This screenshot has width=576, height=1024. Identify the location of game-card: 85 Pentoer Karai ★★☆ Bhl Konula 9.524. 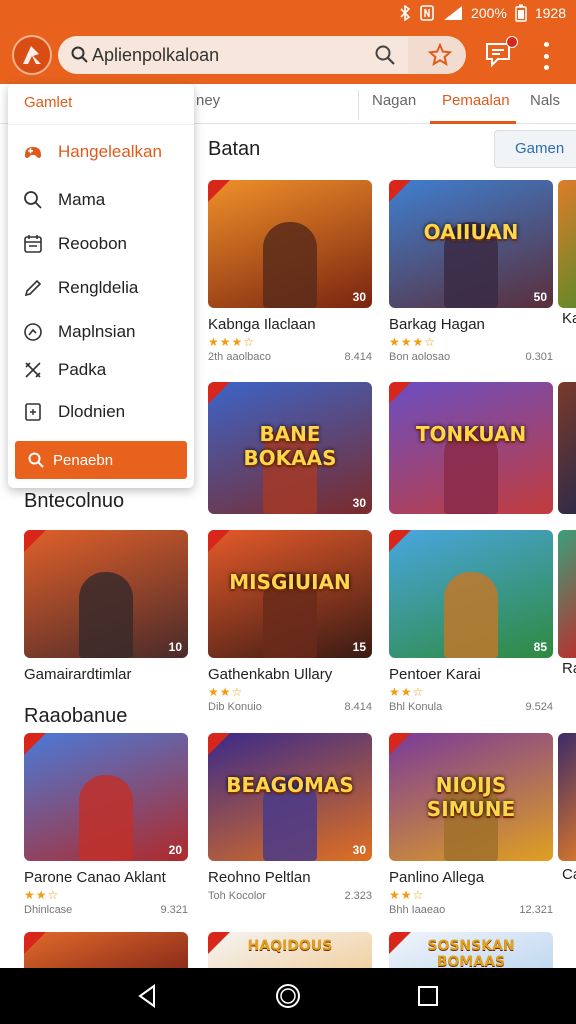
(471, 621).